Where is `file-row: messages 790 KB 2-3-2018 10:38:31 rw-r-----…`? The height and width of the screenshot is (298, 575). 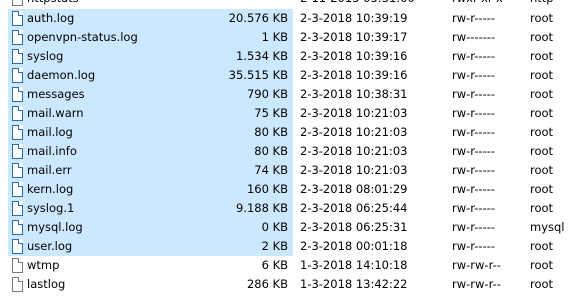 file-row: messages 790 KB 2-3-2018 10:38:31 rw-r-----… is located at coordinates (287, 94).